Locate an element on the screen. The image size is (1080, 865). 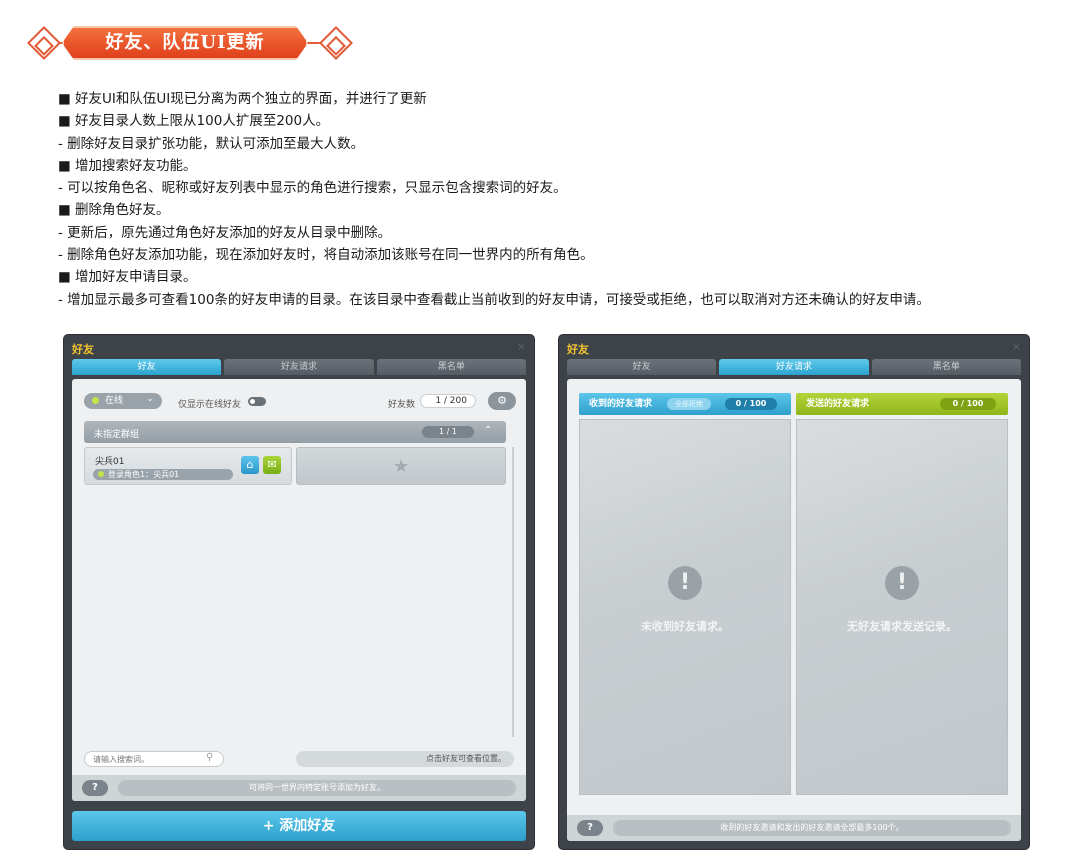
note-line: ■ 增加好友申请目录。 is located at coordinates (127, 277).